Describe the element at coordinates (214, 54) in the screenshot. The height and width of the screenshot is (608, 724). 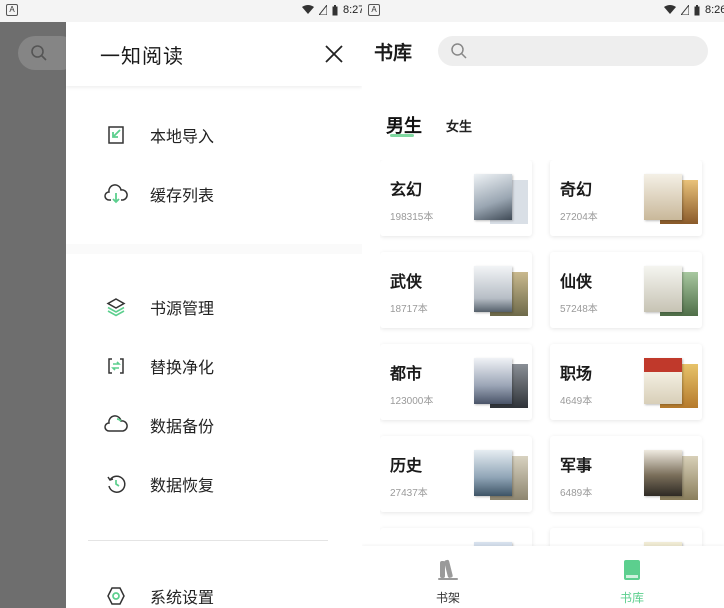
I see `drawer-header: 一知阅读` at that location.